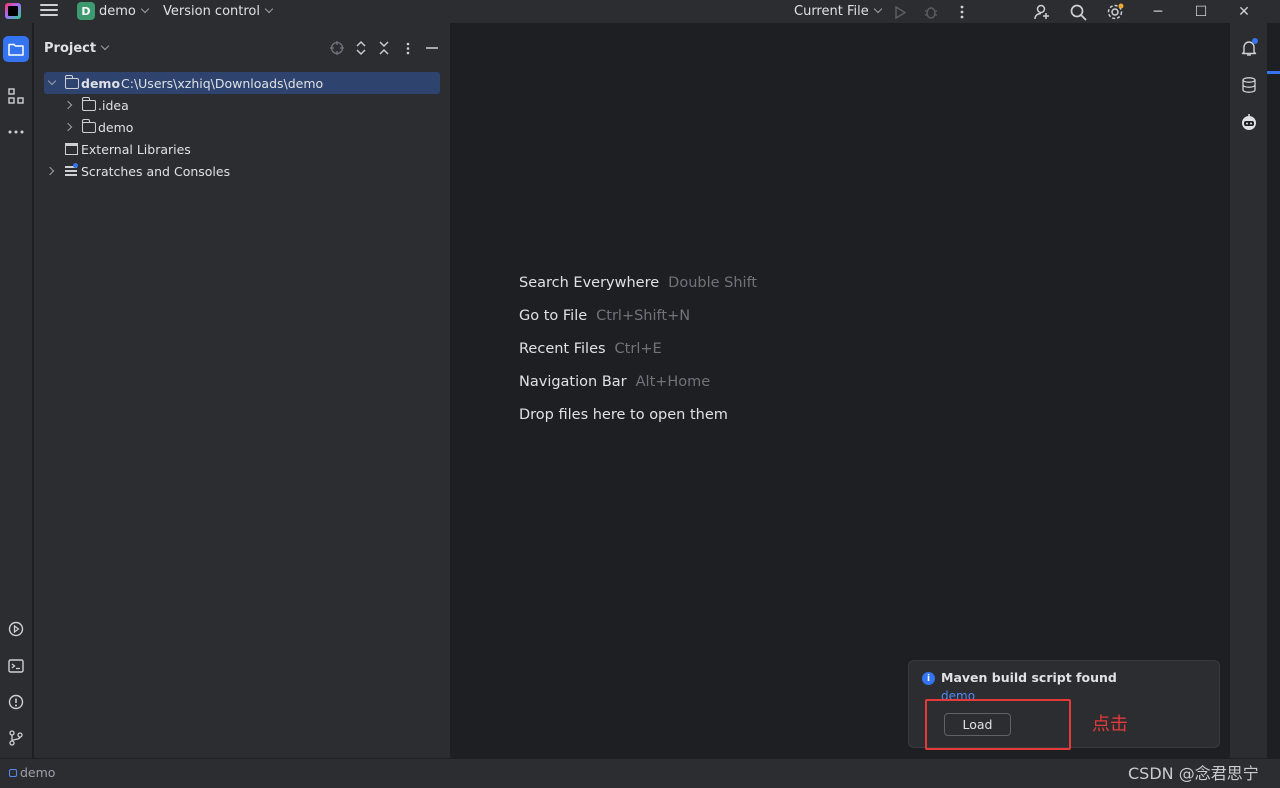  Describe the element at coordinates (13, 11) in the screenshot. I see `intellij-logo-icon` at that location.